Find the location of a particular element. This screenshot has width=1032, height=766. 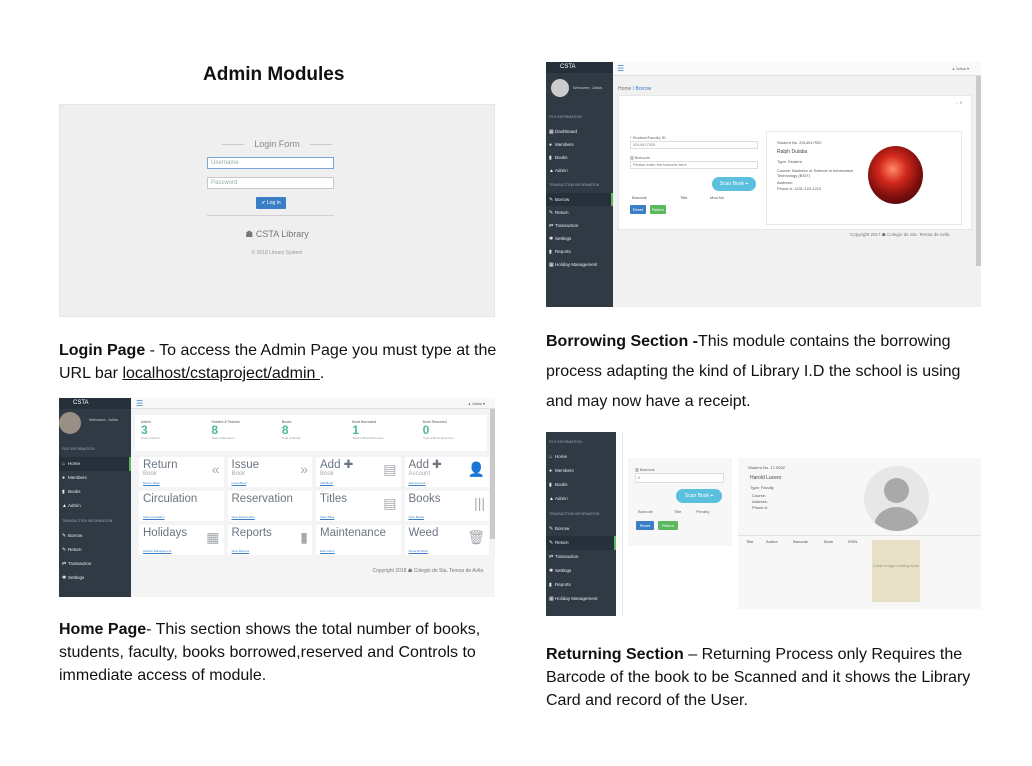

barcode-input: 0 is located at coordinates (679, 478).